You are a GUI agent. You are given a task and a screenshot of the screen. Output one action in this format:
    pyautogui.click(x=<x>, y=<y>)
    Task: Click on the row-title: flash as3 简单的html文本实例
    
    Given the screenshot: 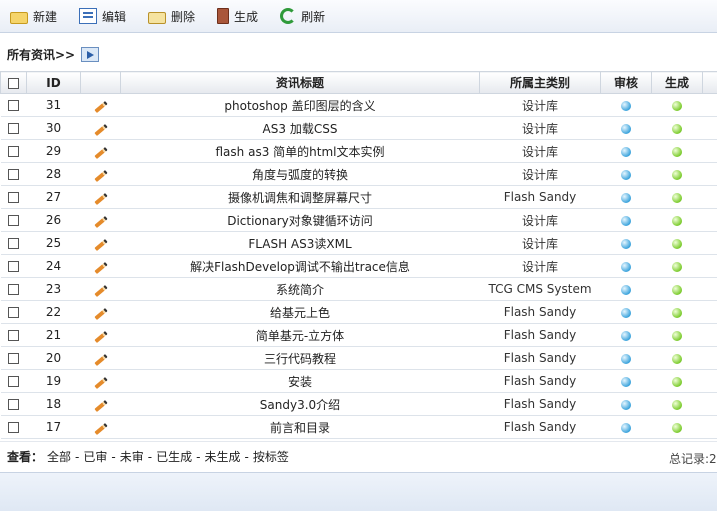 What is the action you would take?
    pyautogui.click(x=300, y=151)
    